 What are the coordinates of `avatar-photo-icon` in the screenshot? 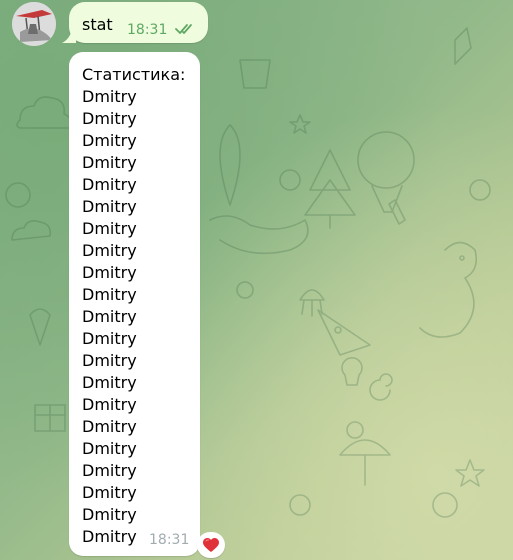 It's located at (34, 24).